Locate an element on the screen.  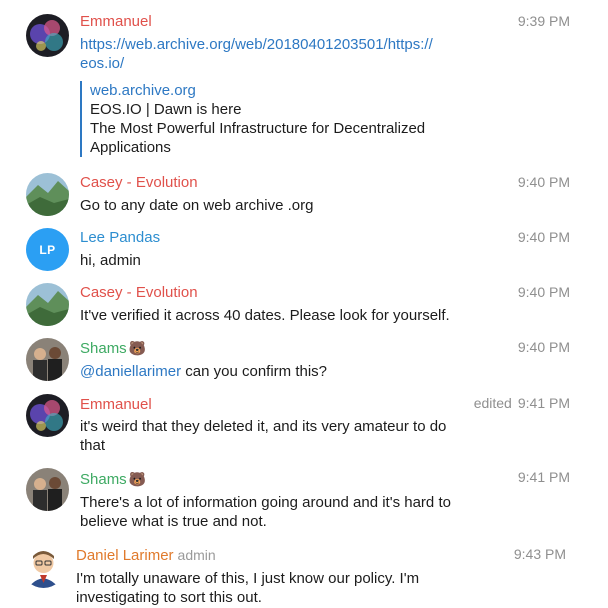
preview-site: web.archive.org is located at coordinates (143, 90).